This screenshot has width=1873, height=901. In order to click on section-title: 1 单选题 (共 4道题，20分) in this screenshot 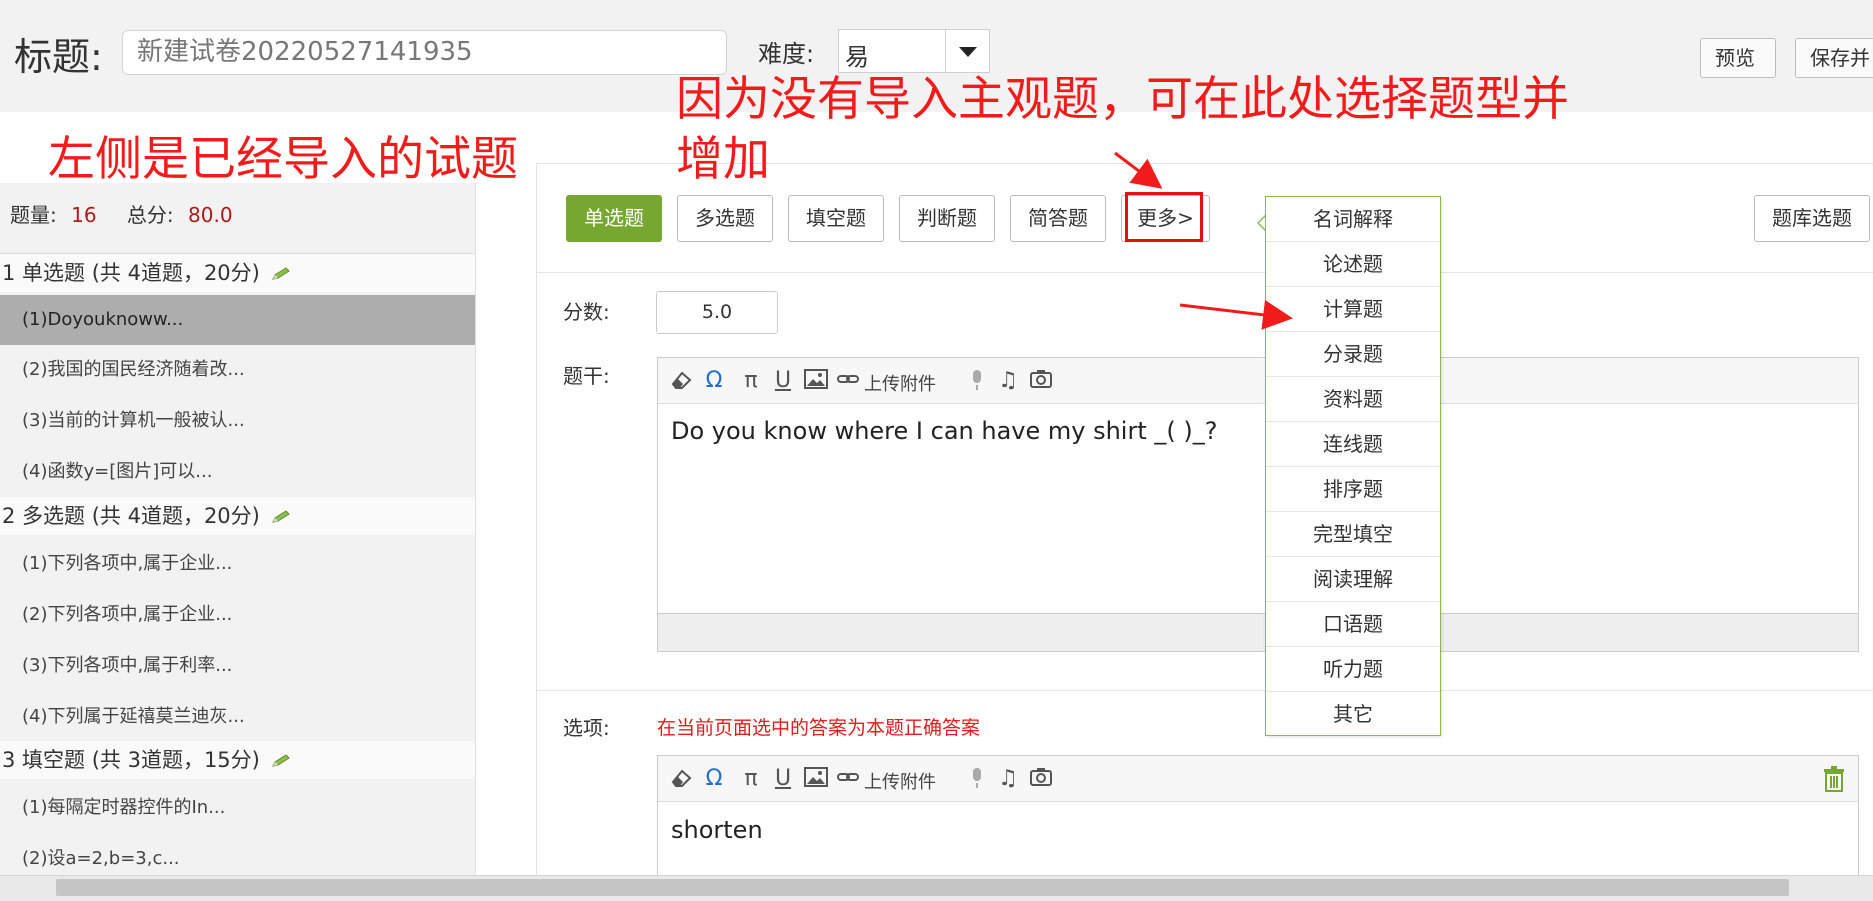, I will do `click(131, 273)`.